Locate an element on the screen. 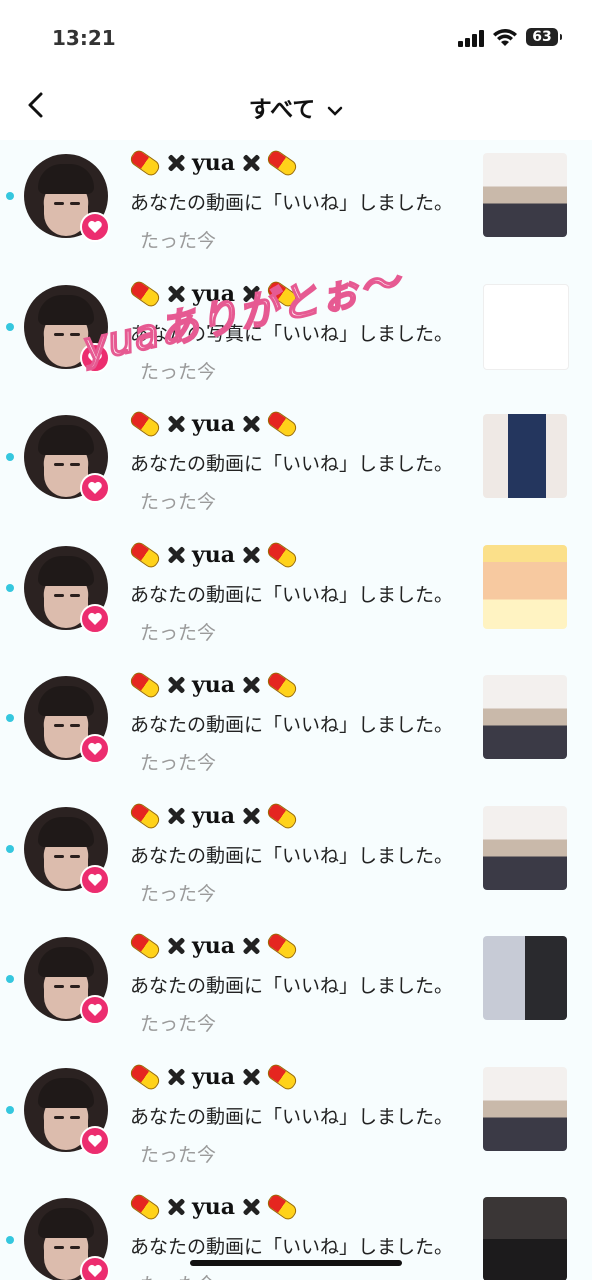 The image size is (592, 1280). message-text: あなたの写真に「いいね」しました。 is located at coordinates (292, 333).